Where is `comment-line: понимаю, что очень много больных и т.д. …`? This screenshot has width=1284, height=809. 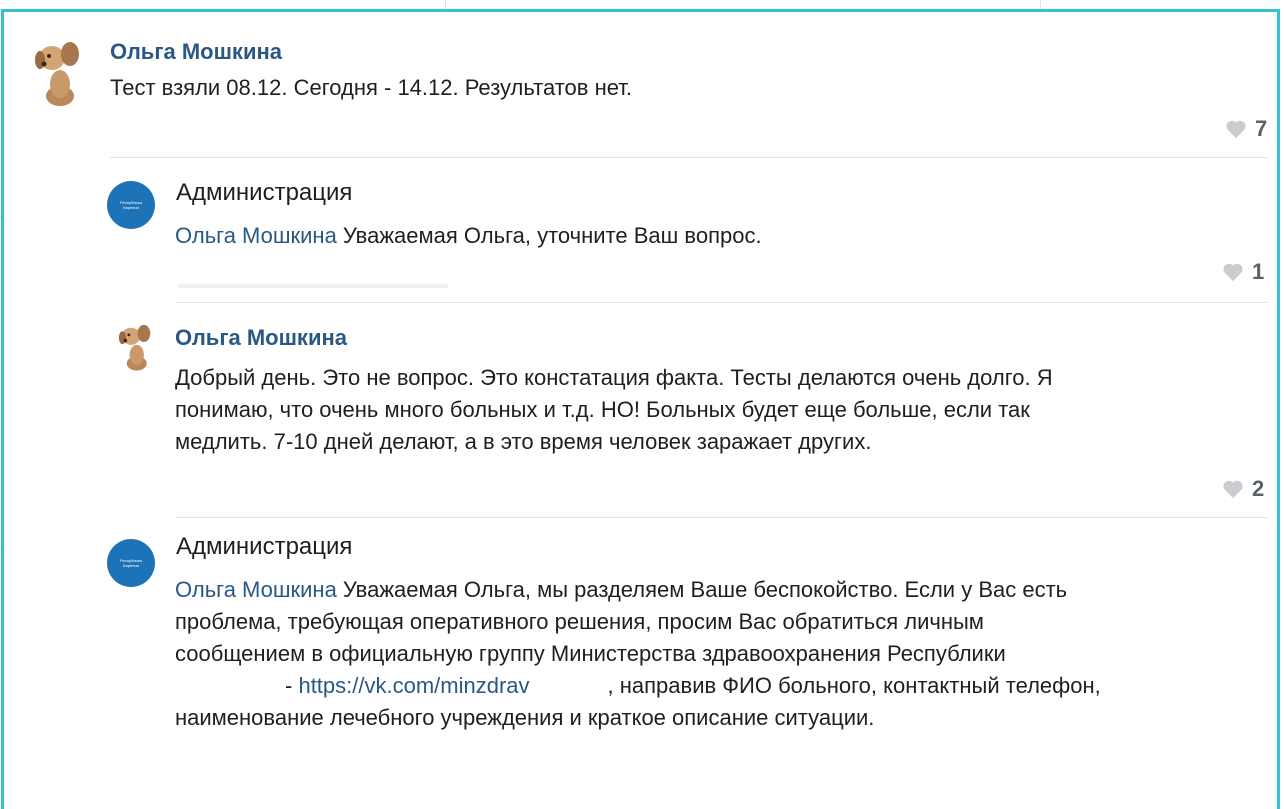
comment-line: понимаю, что очень много больных и т.д. … is located at coordinates (602, 409).